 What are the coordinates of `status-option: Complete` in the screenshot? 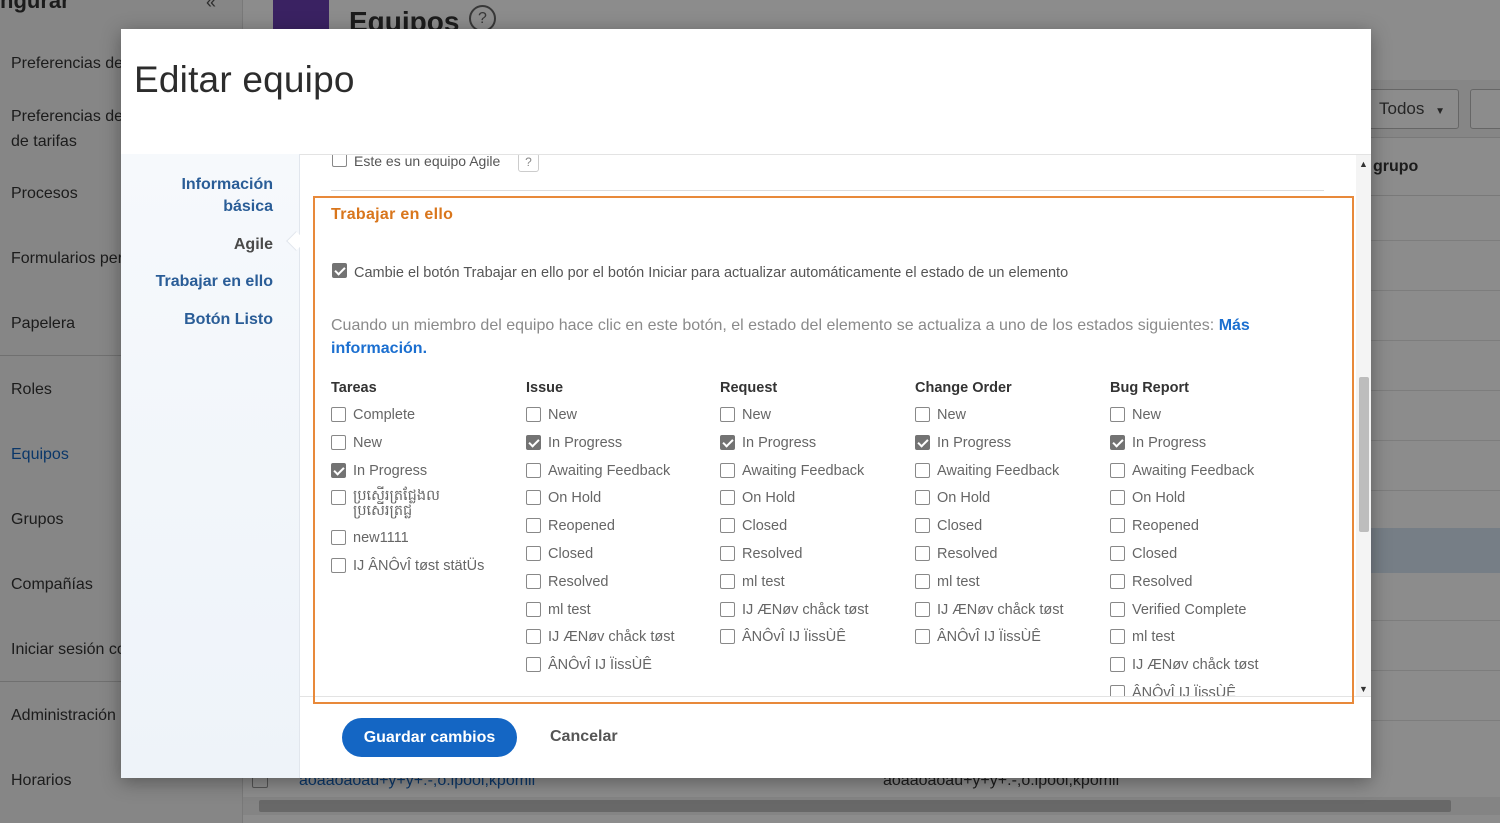 It's located at (426, 420).